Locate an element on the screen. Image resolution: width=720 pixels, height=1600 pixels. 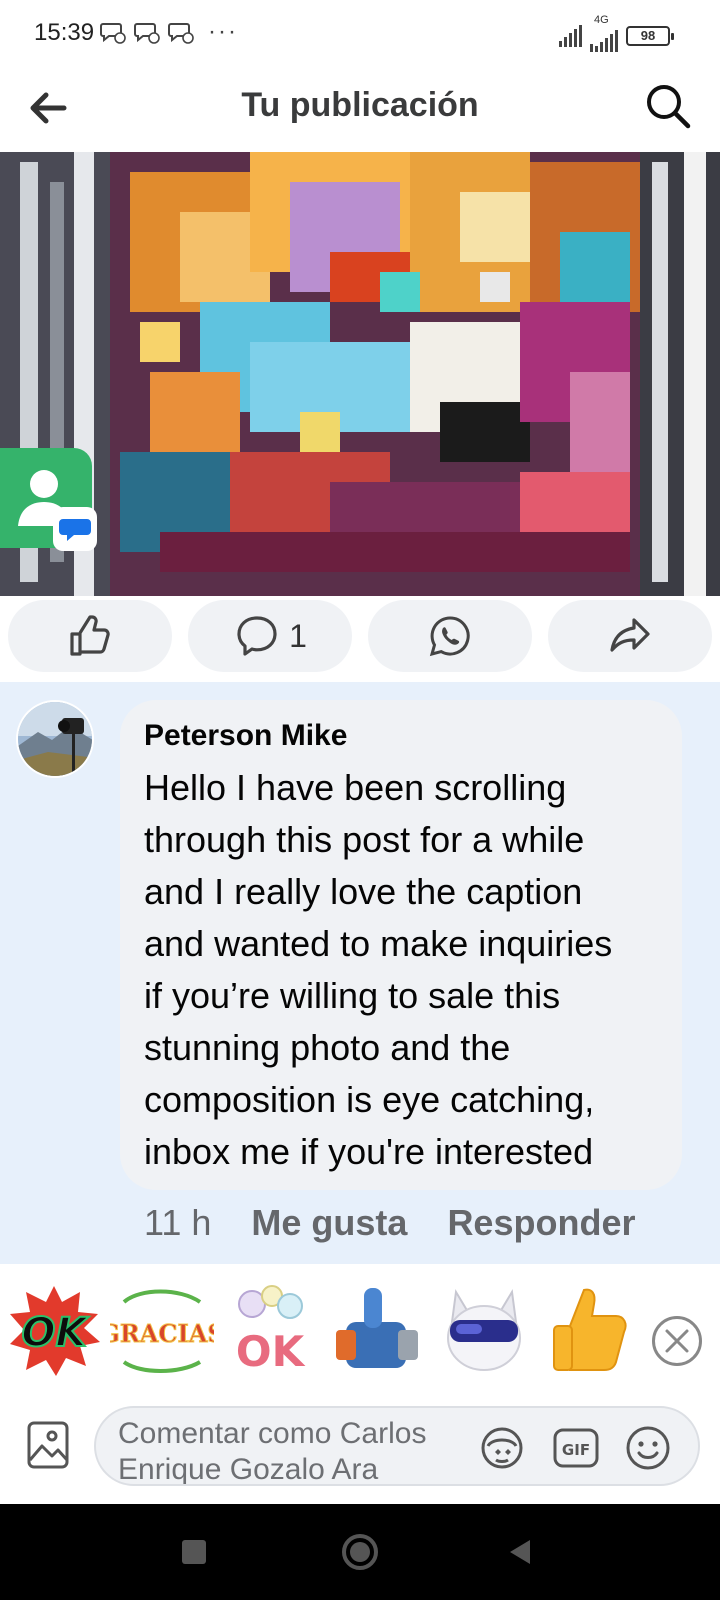
whatsapp-icon is located at coordinates (449, 636).